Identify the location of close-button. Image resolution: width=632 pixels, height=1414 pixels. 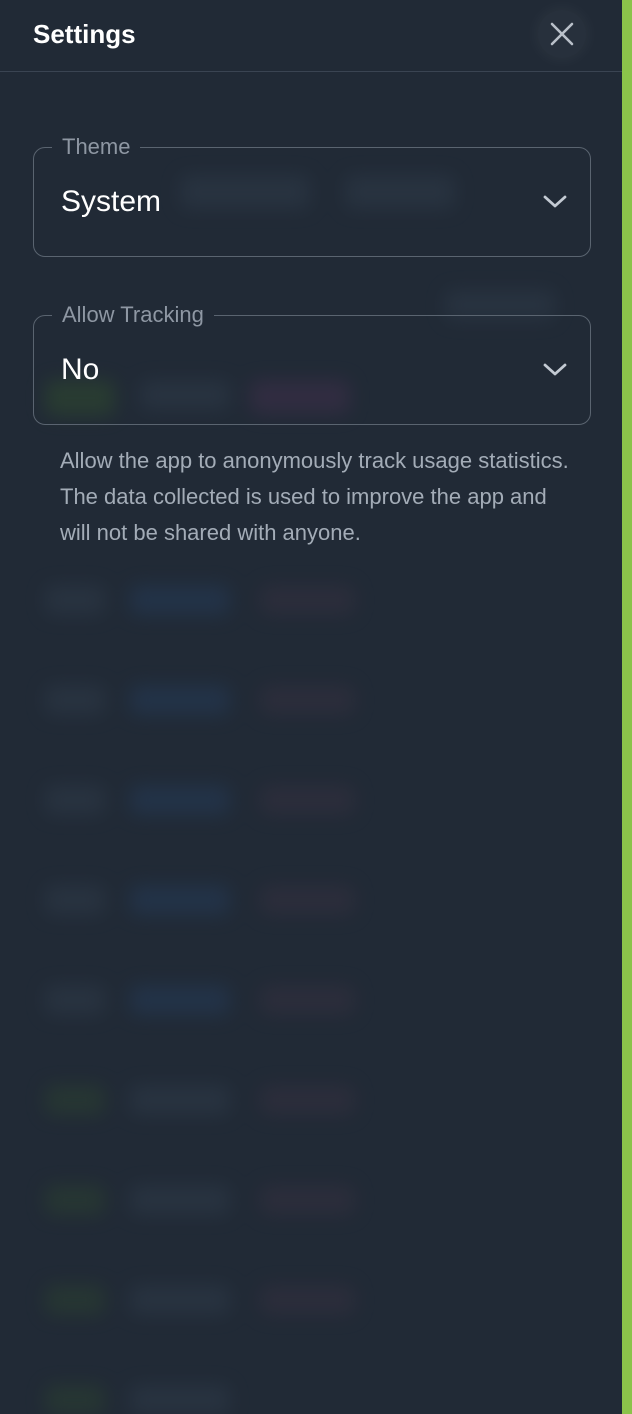
(562, 34).